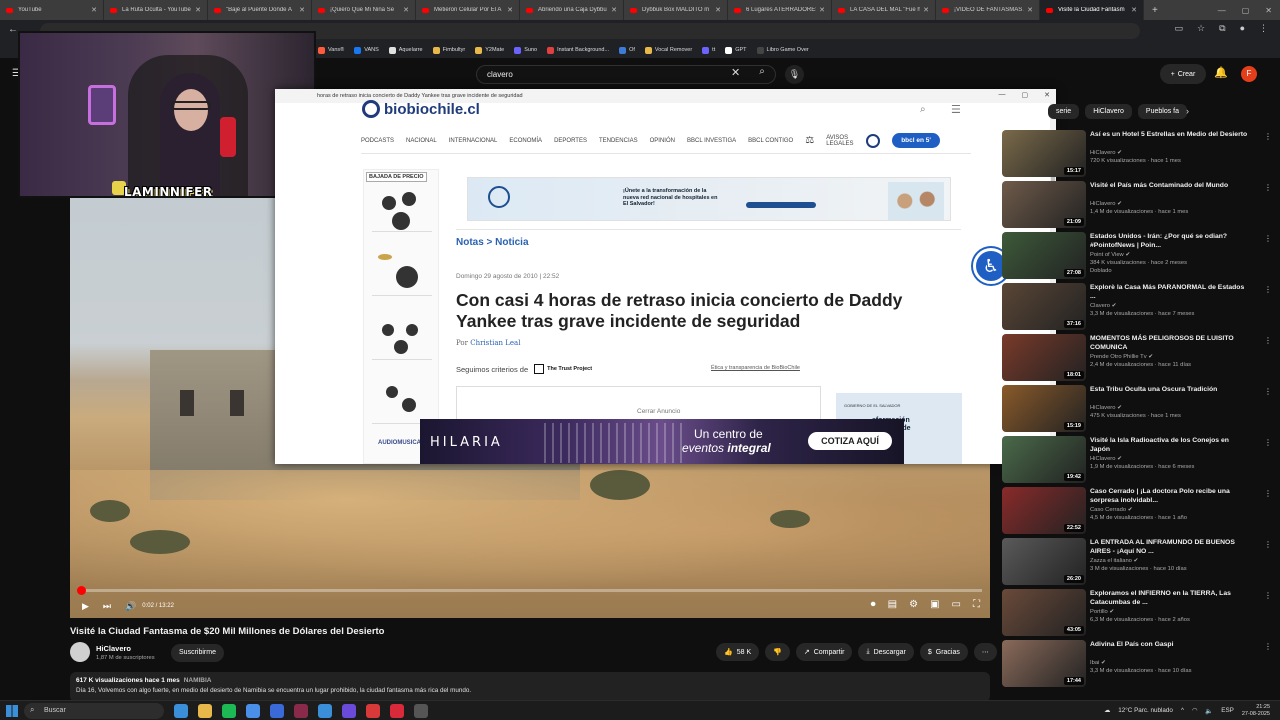  What do you see at coordinates (1044, 306) in the screenshot?
I see `video-thumbnail: 37:16` at bounding box center [1044, 306].